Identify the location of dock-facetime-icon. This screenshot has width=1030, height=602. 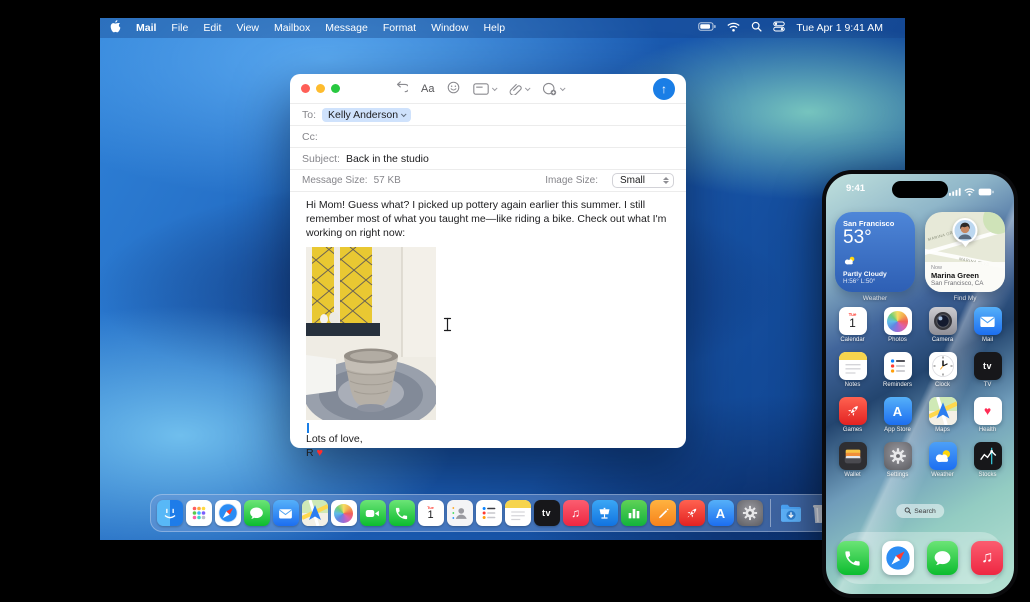
(372, 513).